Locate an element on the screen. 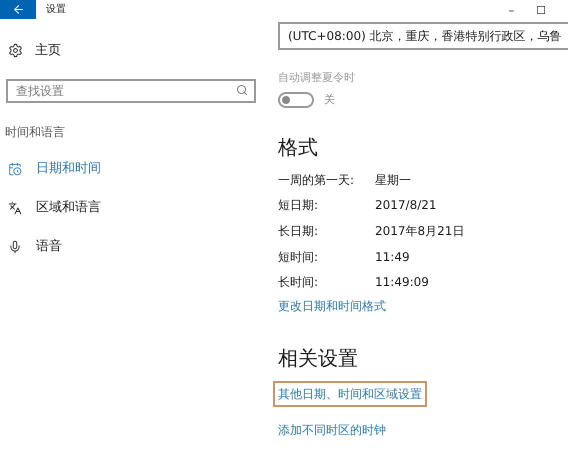 The image size is (568, 450). format-value: 11:49 is located at coordinates (392, 257).